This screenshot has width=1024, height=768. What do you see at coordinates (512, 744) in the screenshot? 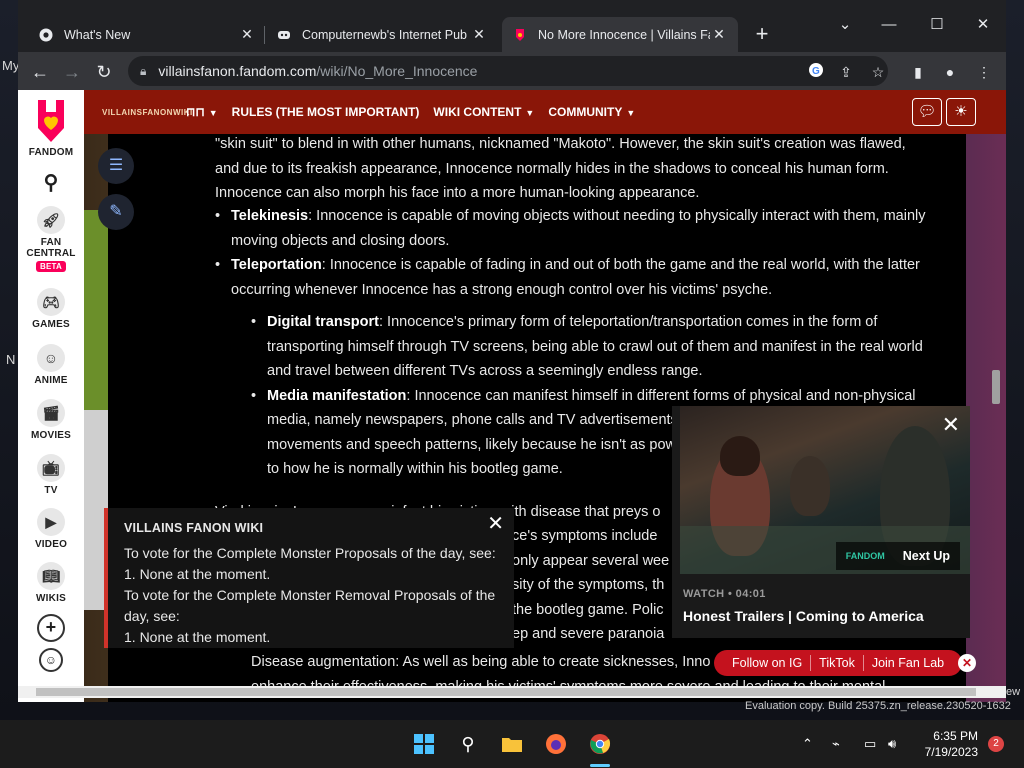
I see `file-explorer-icon` at bounding box center [512, 744].